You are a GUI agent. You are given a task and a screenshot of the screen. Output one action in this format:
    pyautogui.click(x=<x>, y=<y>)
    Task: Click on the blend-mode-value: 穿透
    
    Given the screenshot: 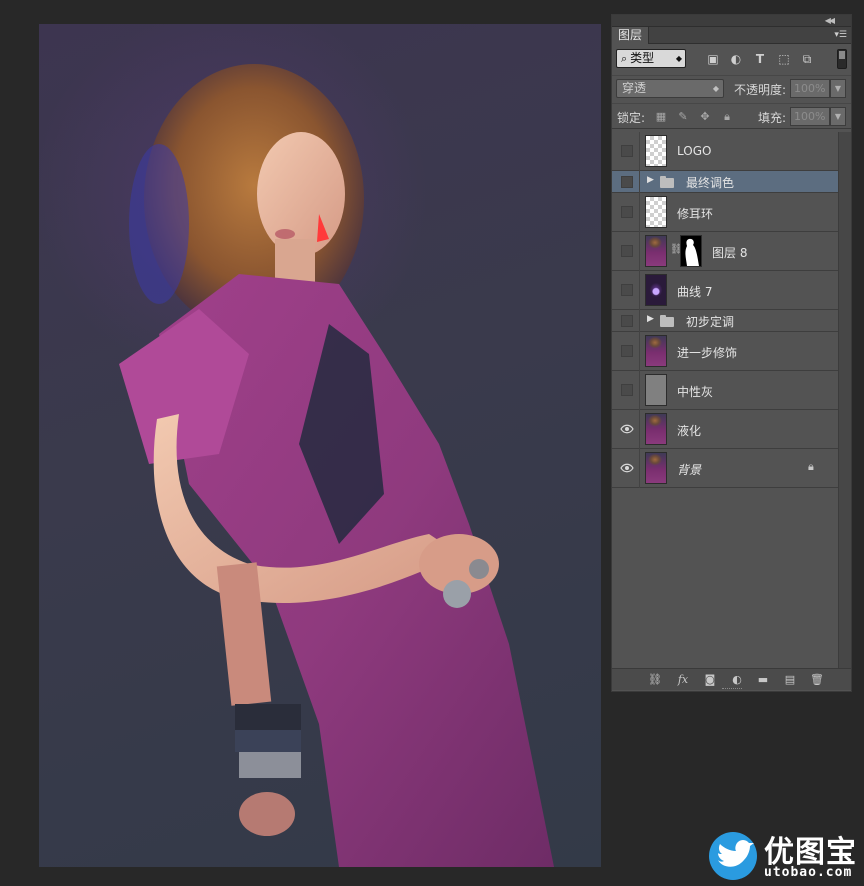 What is the action you would take?
    pyautogui.click(x=634, y=88)
    